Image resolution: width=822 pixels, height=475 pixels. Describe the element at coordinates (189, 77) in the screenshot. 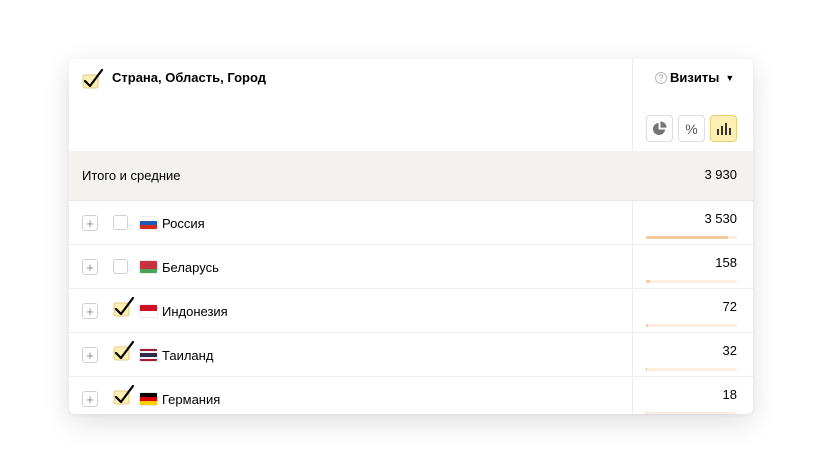

I see `dimension-header: Страна, Область, Город` at that location.